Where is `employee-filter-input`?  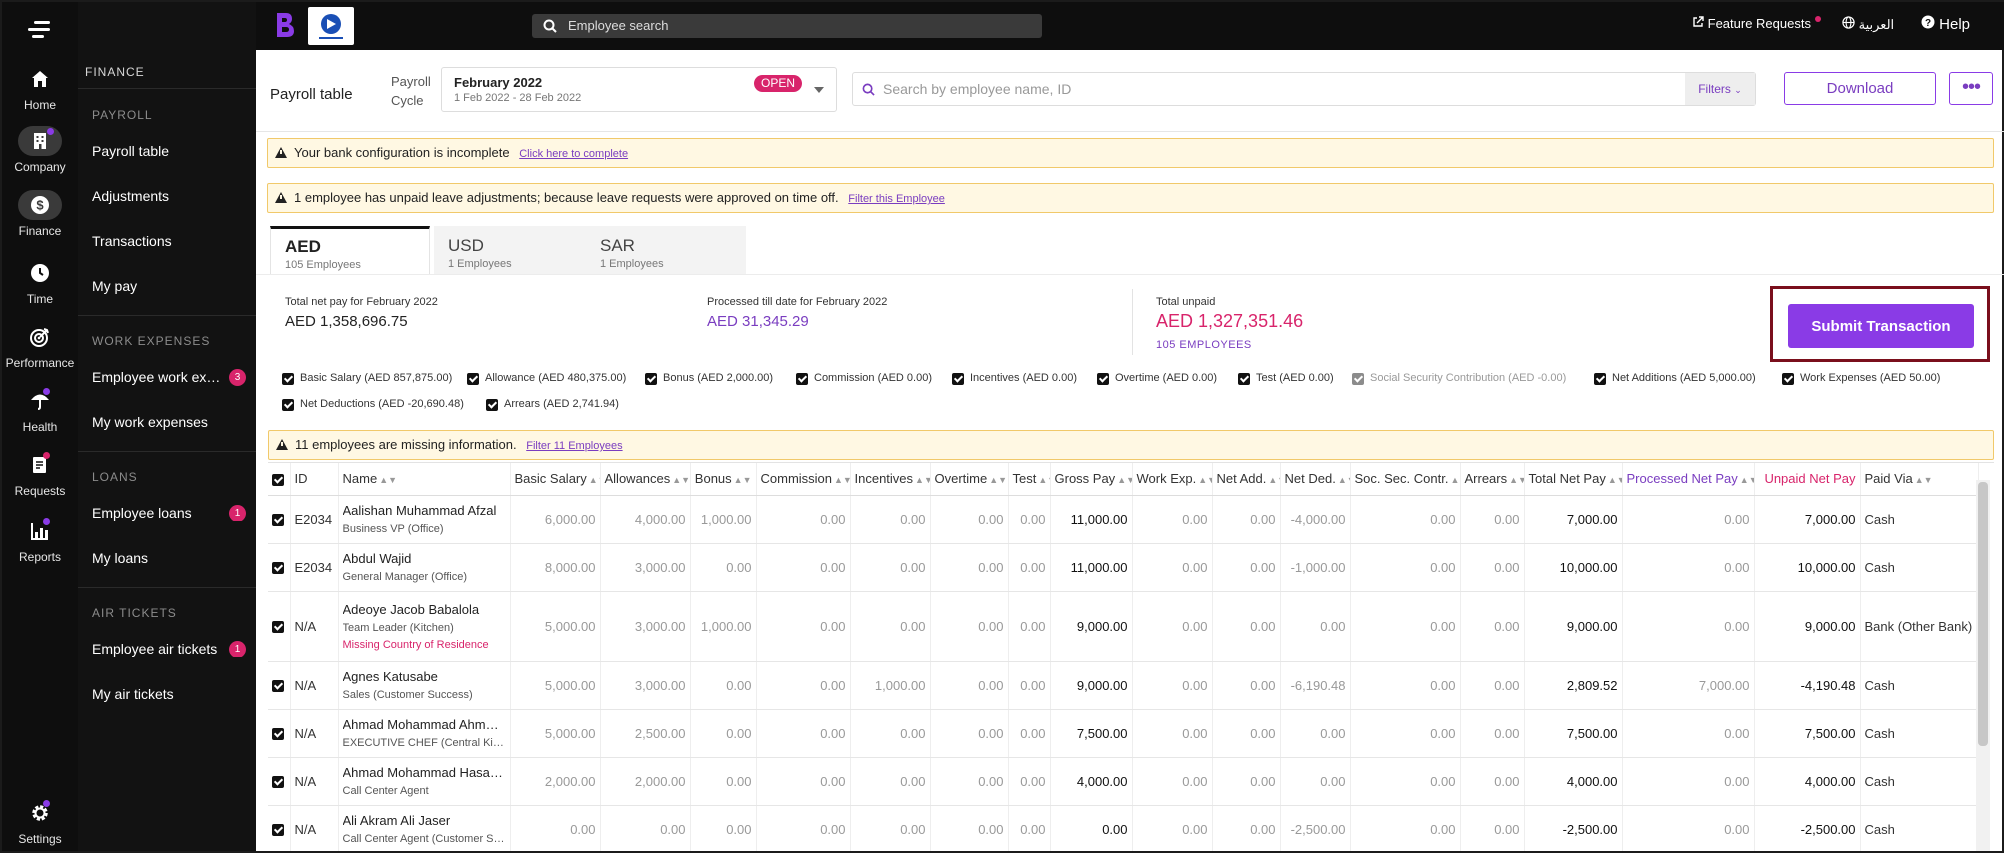 employee-filter-input is located at coordinates (1283, 89).